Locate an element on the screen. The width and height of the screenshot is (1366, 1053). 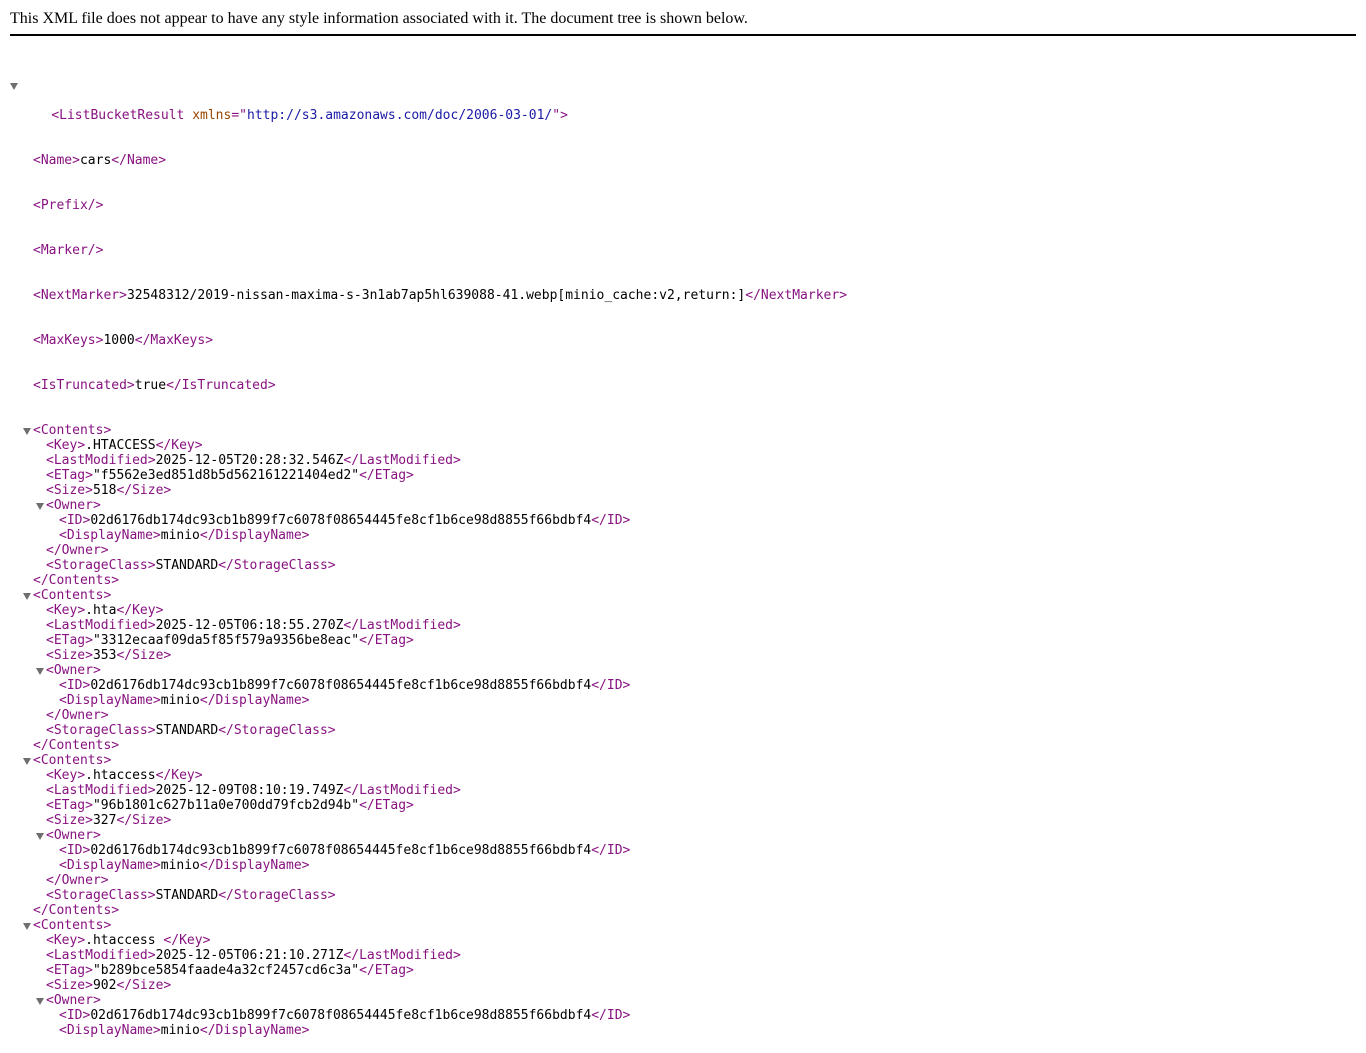
key-value: .hta is located at coordinates (101, 610).